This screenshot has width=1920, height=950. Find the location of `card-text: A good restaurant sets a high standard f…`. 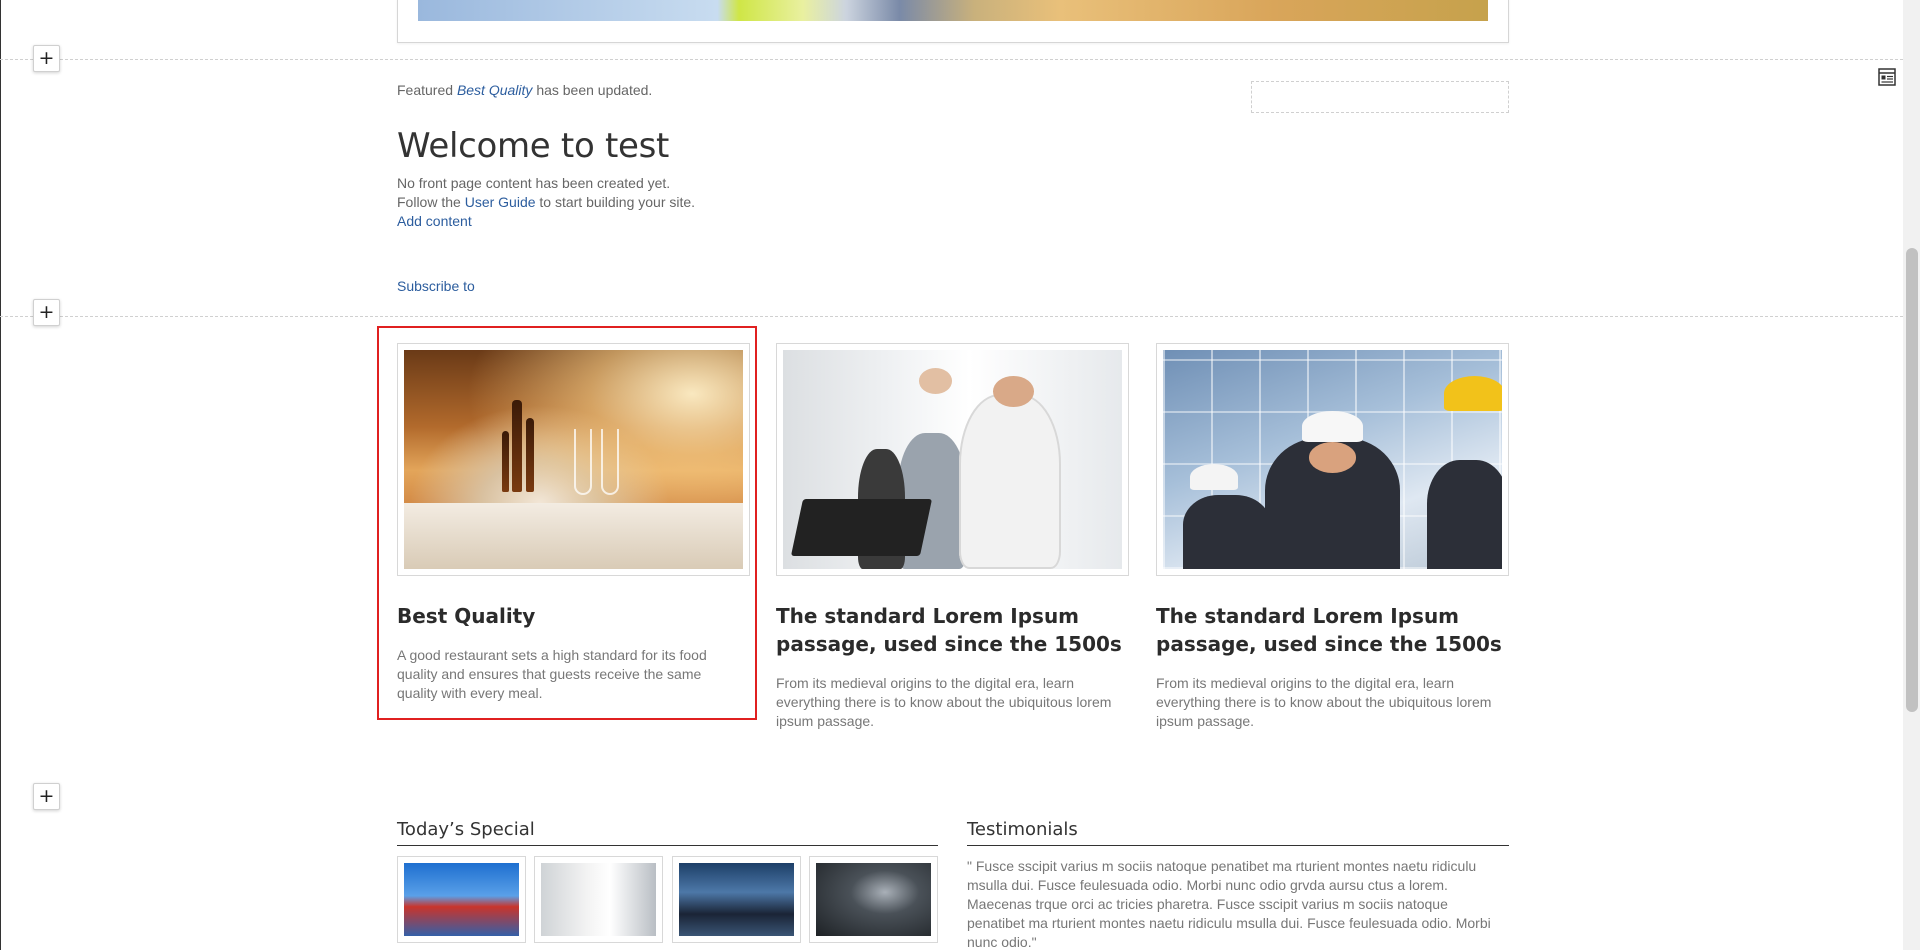

card-text: A good restaurant sets a high standard f… is located at coordinates (552, 674).